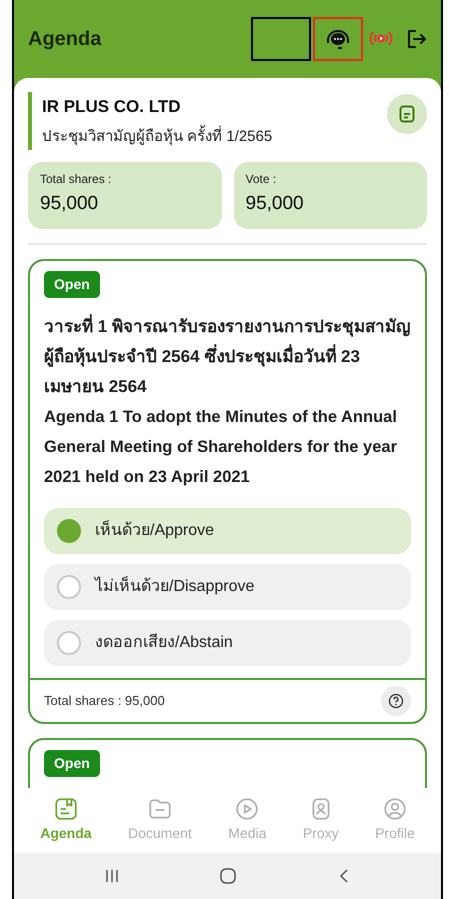 This screenshot has width=449, height=899. Describe the element at coordinates (112, 876) in the screenshot. I see `recent-apps-icon` at that location.